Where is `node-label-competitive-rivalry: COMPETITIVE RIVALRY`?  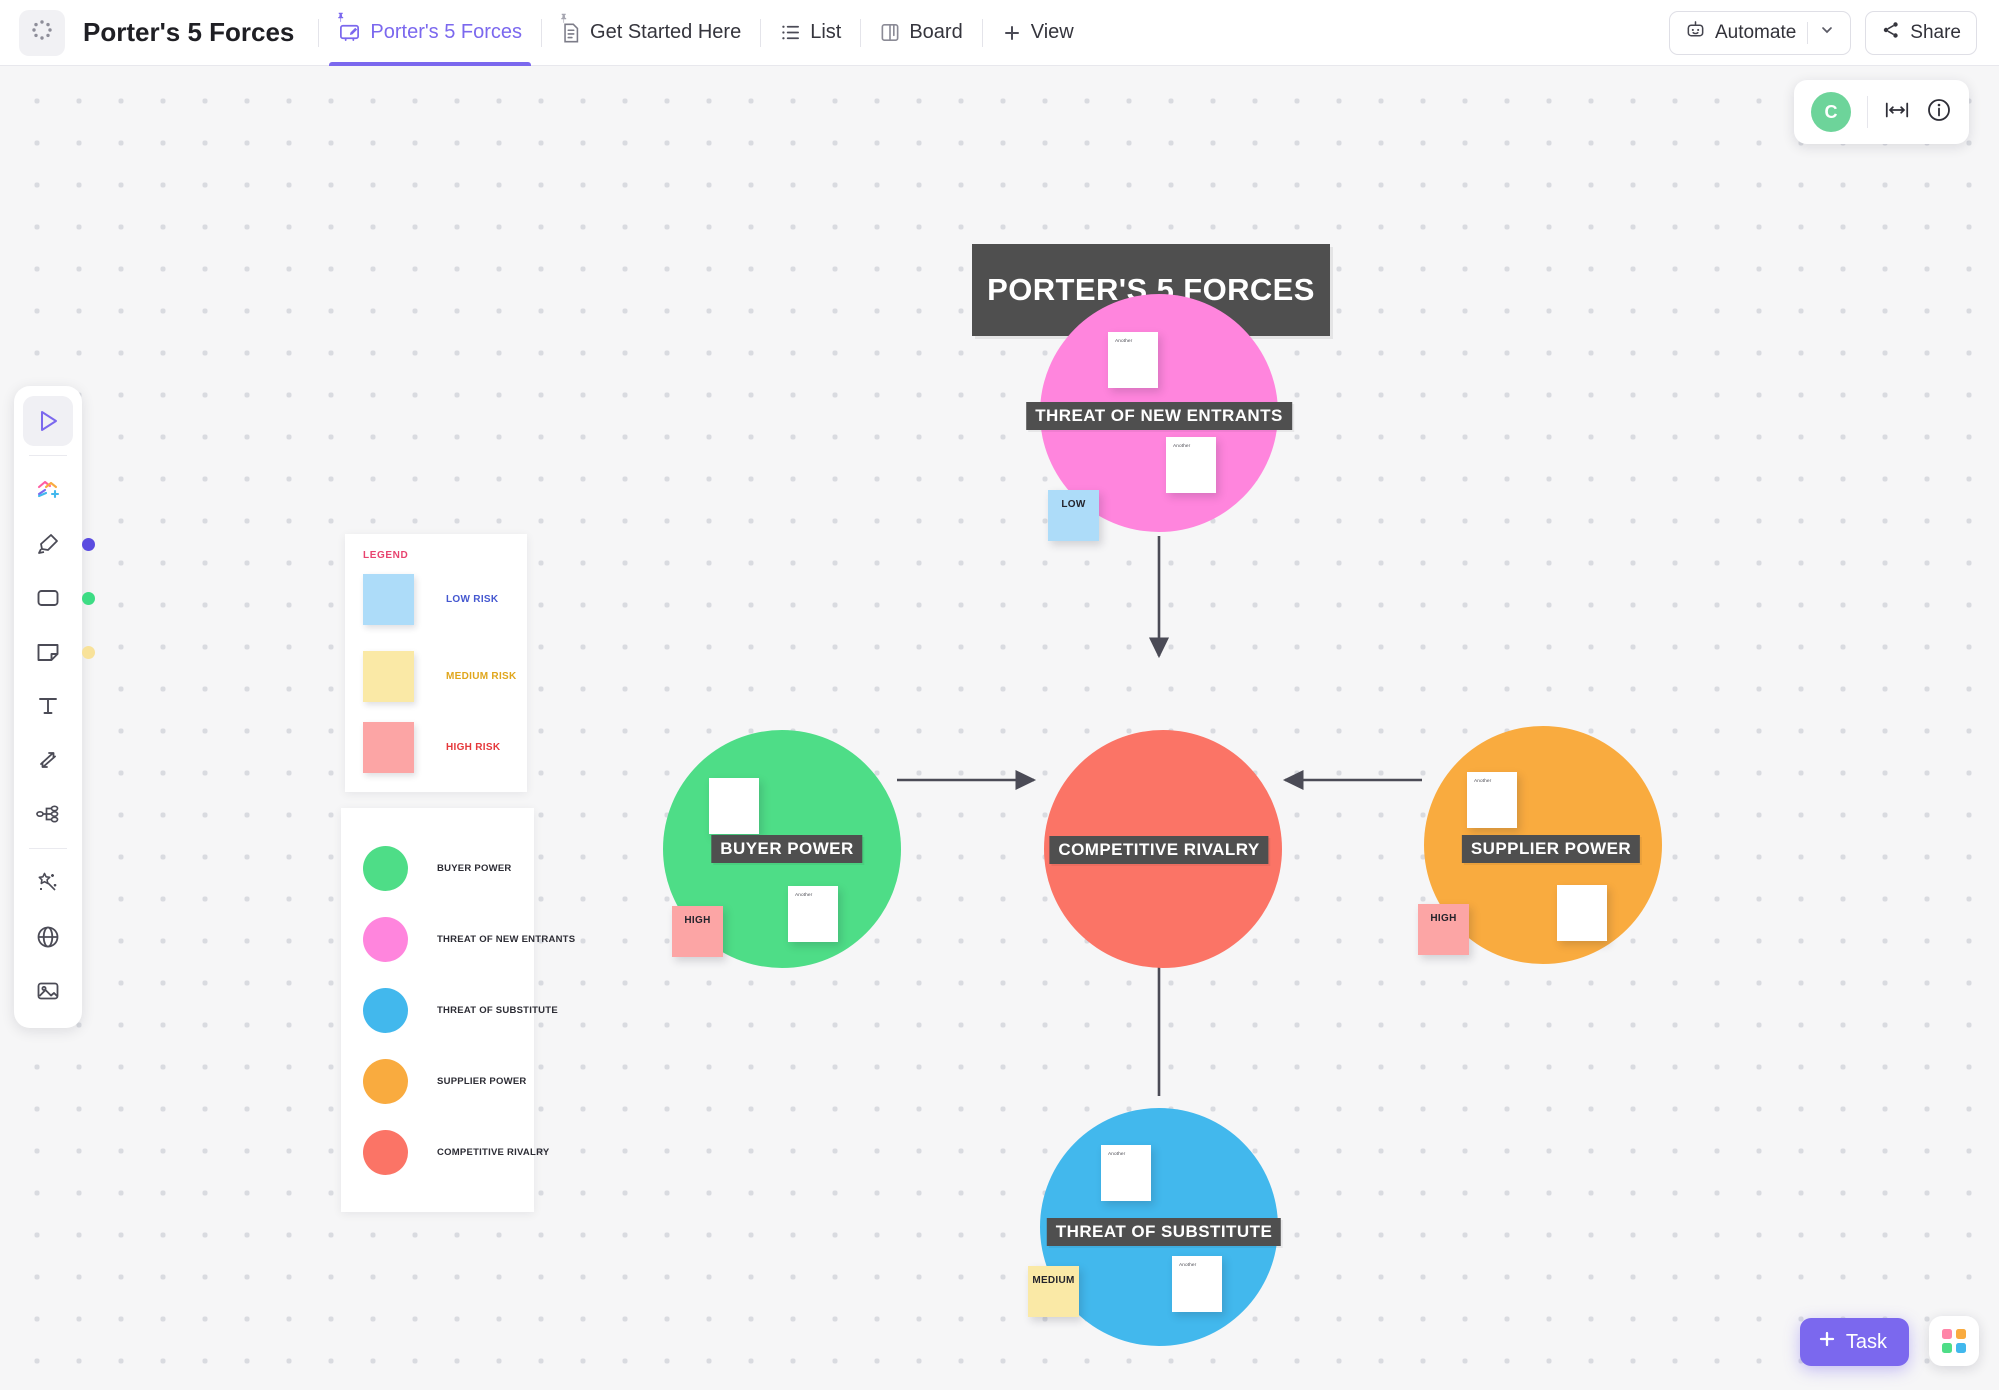
node-label-competitive-rivalry: COMPETITIVE RIVALRY is located at coordinates (1159, 850).